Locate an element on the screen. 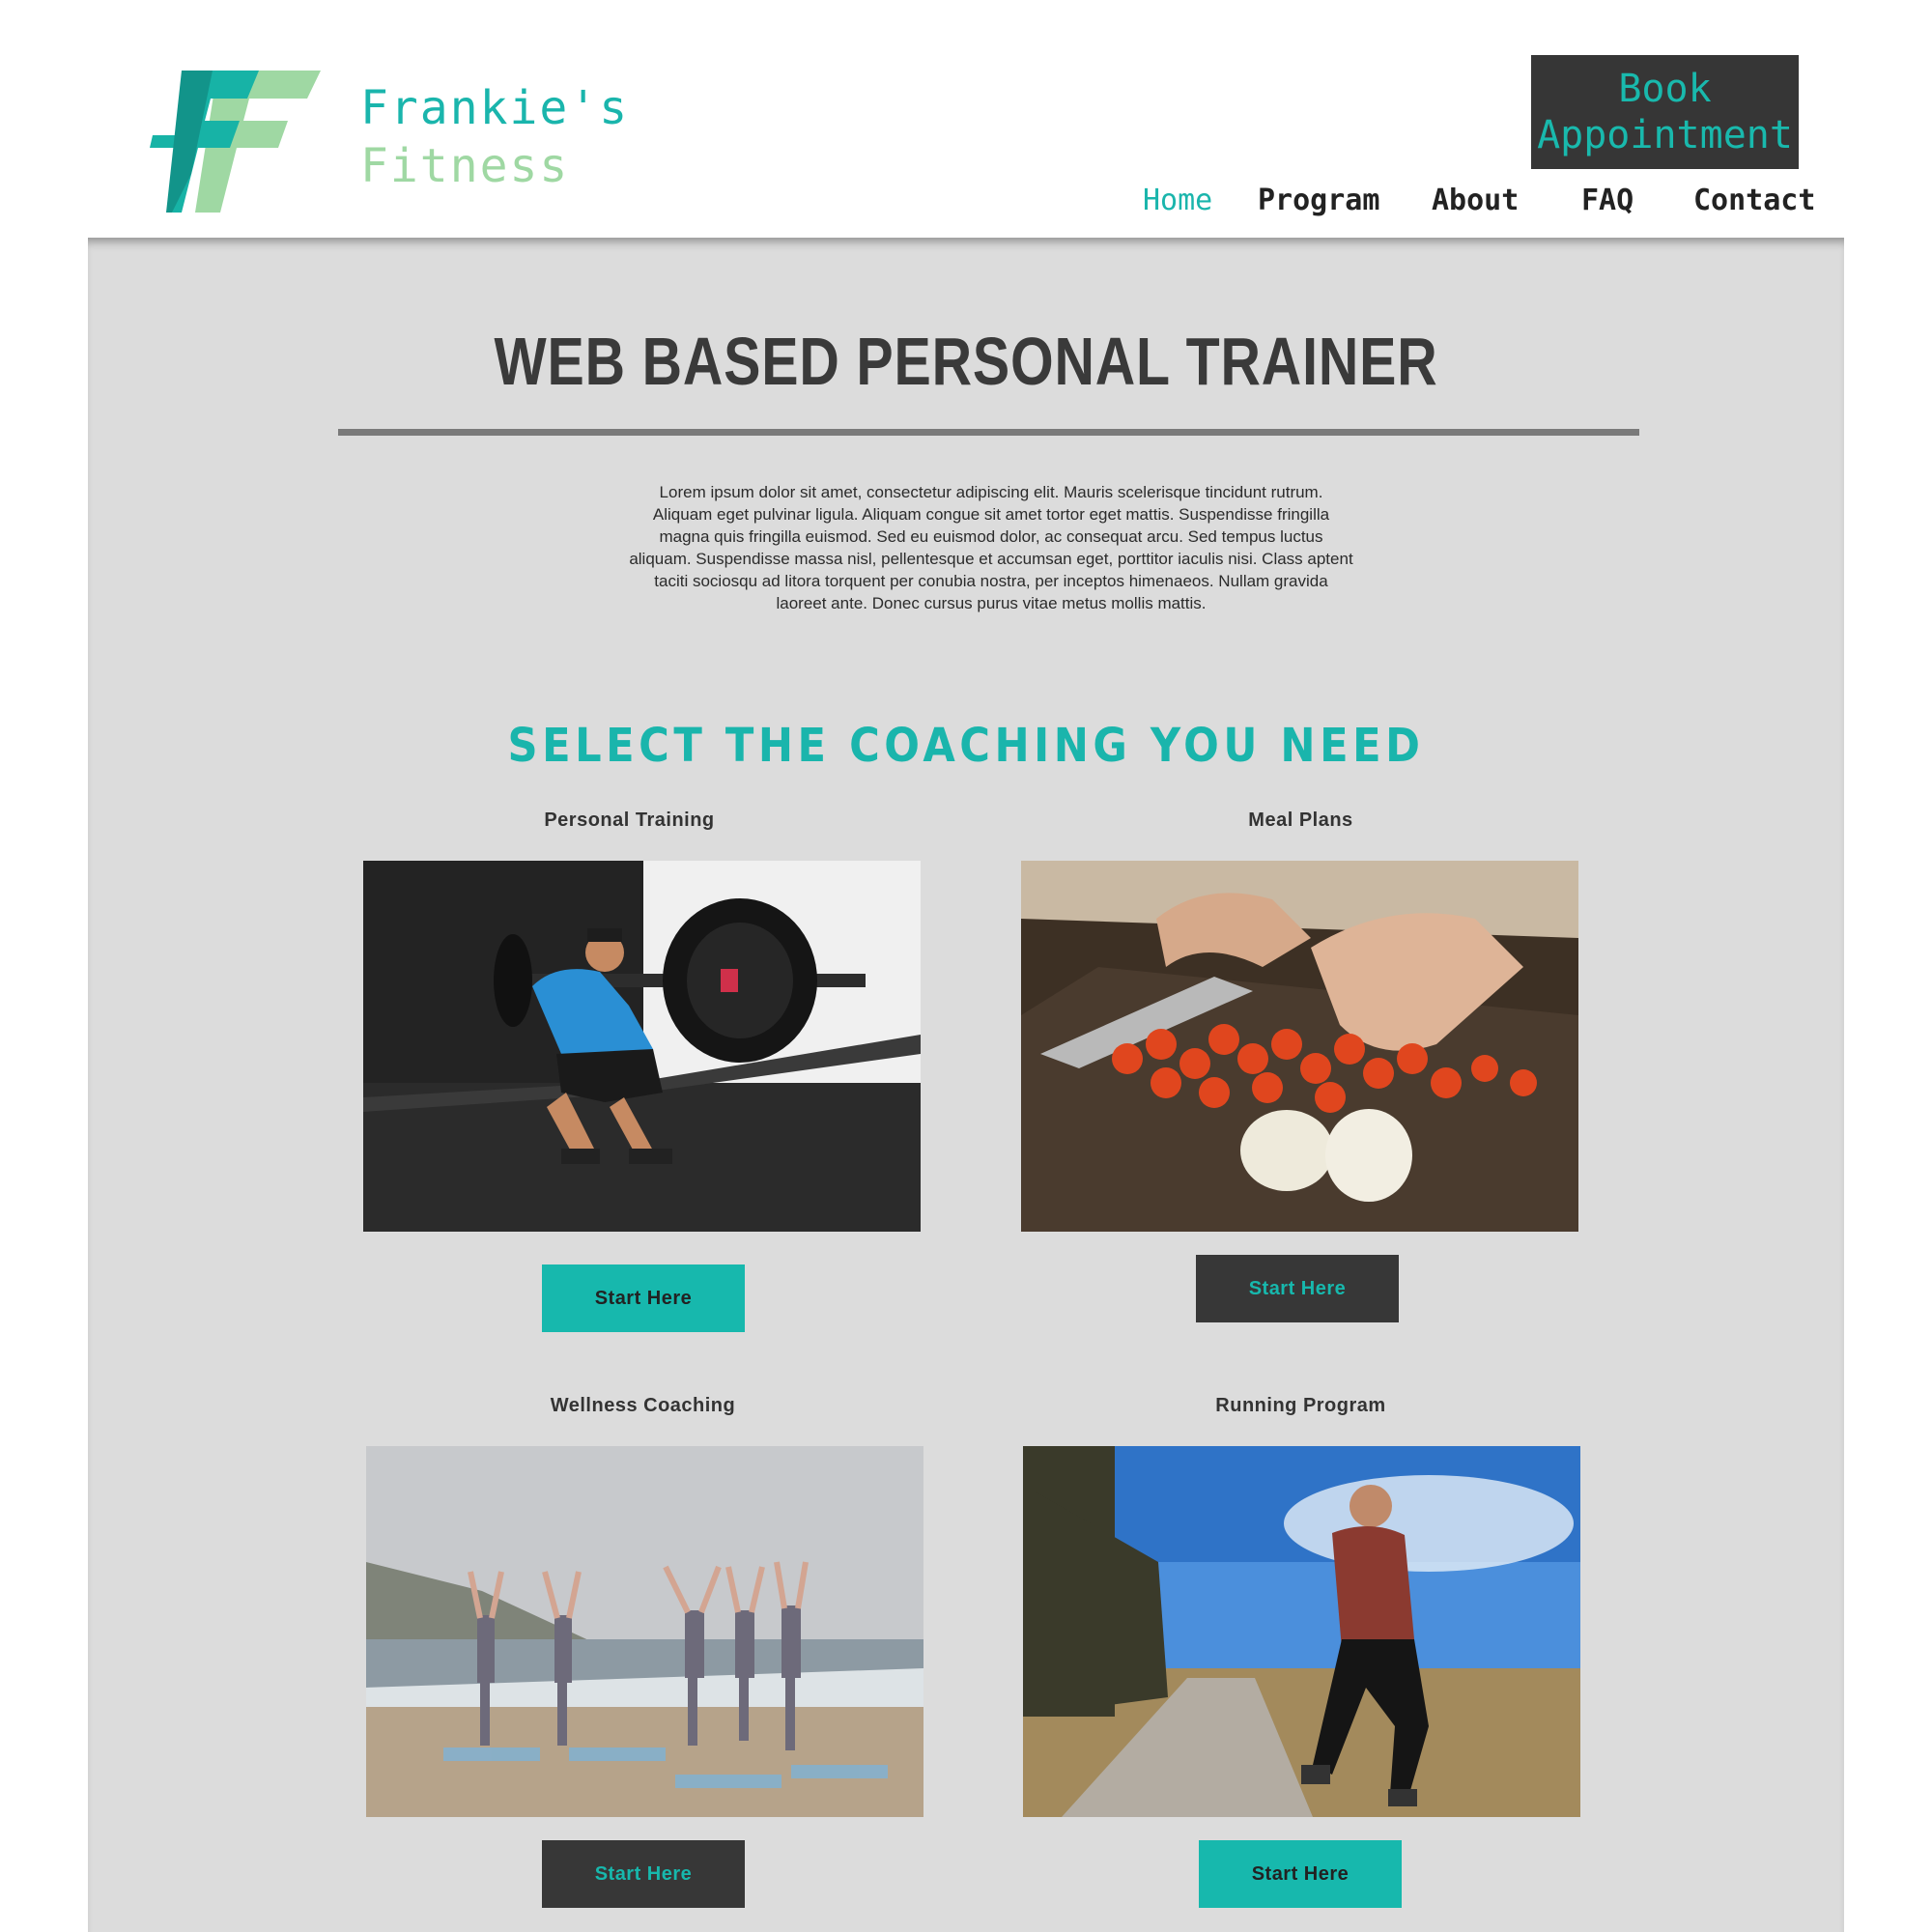 The width and height of the screenshot is (1932, 1932). start-wellness-coaching-button: Start Here is located at coordinates (643, 1874).